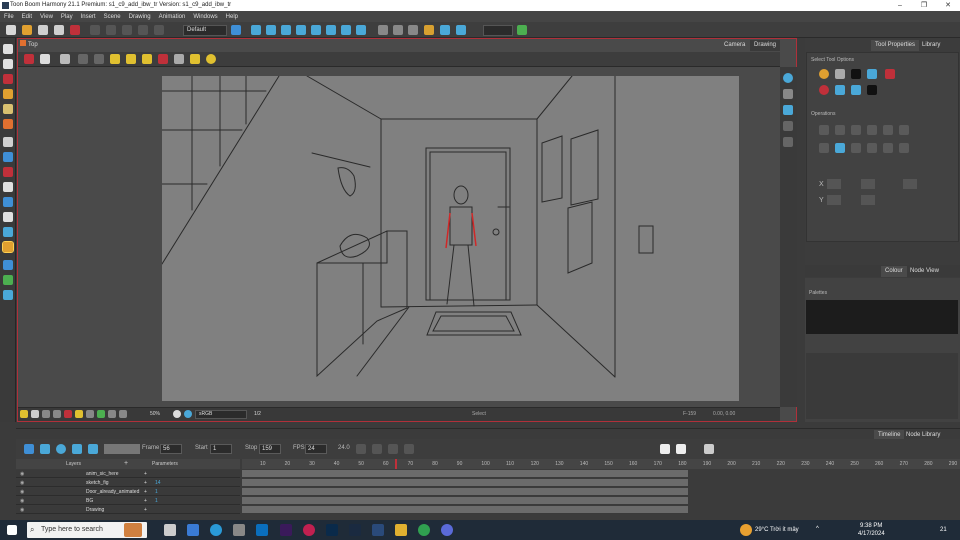 Image resolution: width=960 pixels, height=540 pixels. What do you see at coordinates (46, 414) in the screenshot?
I see `grid-small-icon` at bounding box center [46, 414].